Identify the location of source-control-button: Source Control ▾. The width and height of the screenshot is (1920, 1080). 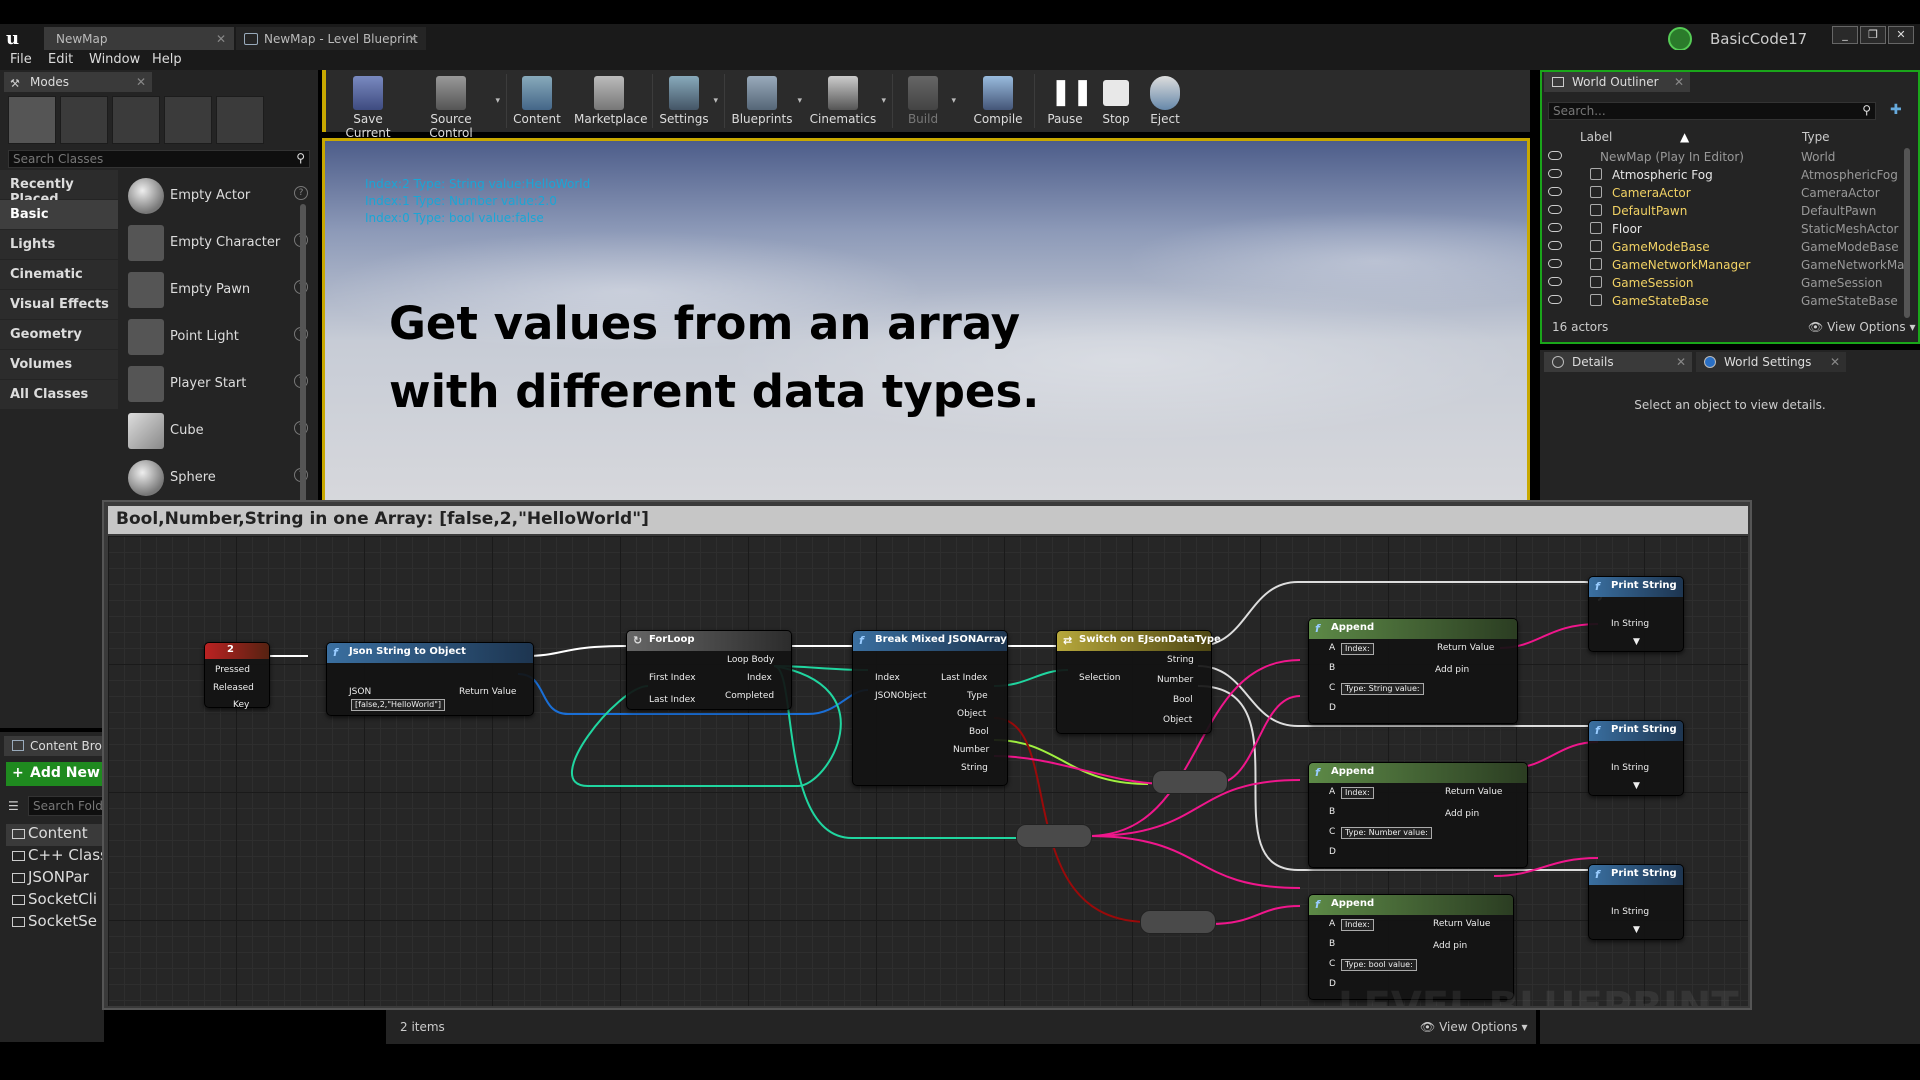
(455, 106).